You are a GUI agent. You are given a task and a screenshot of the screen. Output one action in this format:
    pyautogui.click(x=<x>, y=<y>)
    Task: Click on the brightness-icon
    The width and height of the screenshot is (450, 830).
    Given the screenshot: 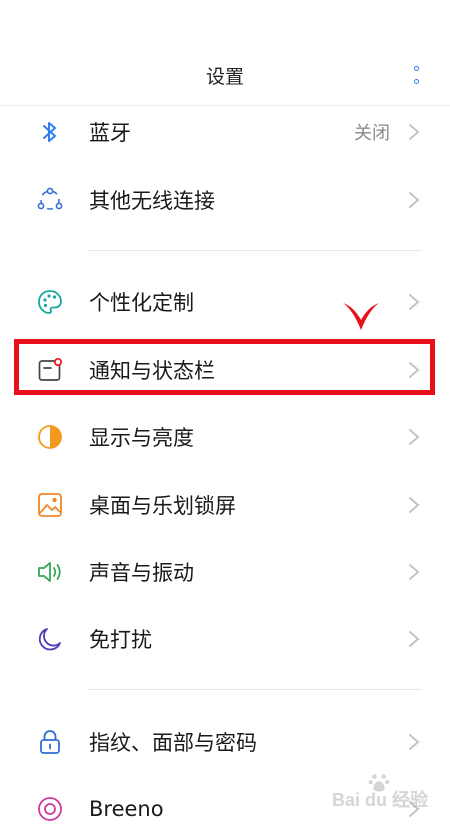 What is the action you would take?
    pyautogui.click(x=50, y=437)
    